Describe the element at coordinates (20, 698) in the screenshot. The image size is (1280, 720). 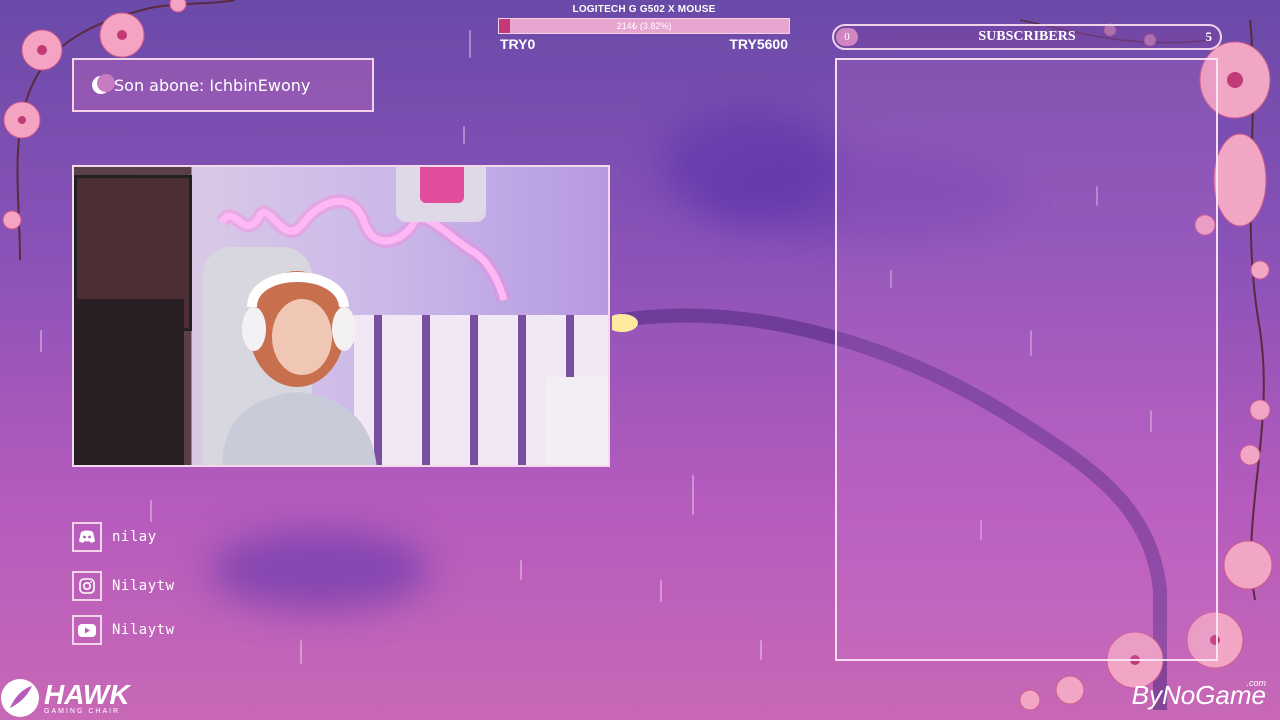
I see `hawk-feather-icon` at that location.